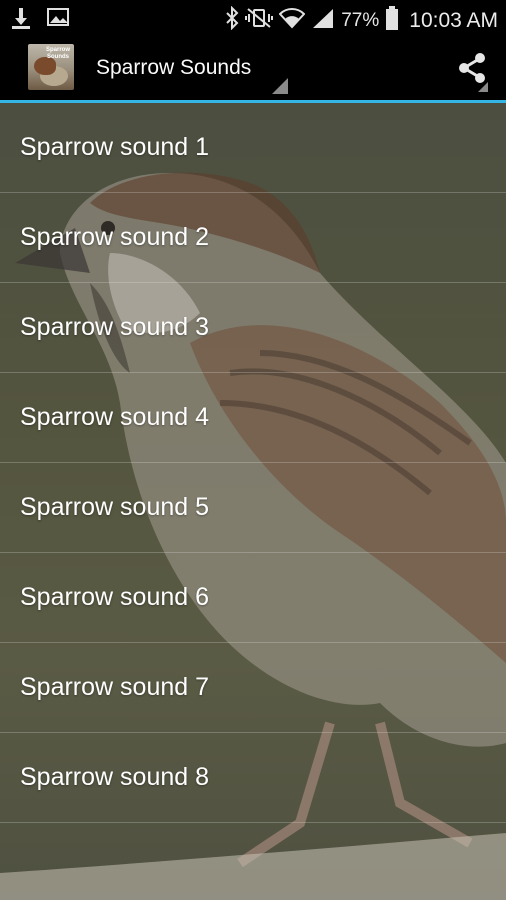  I want to click on battery-percent: 77%, so click(360, 20).